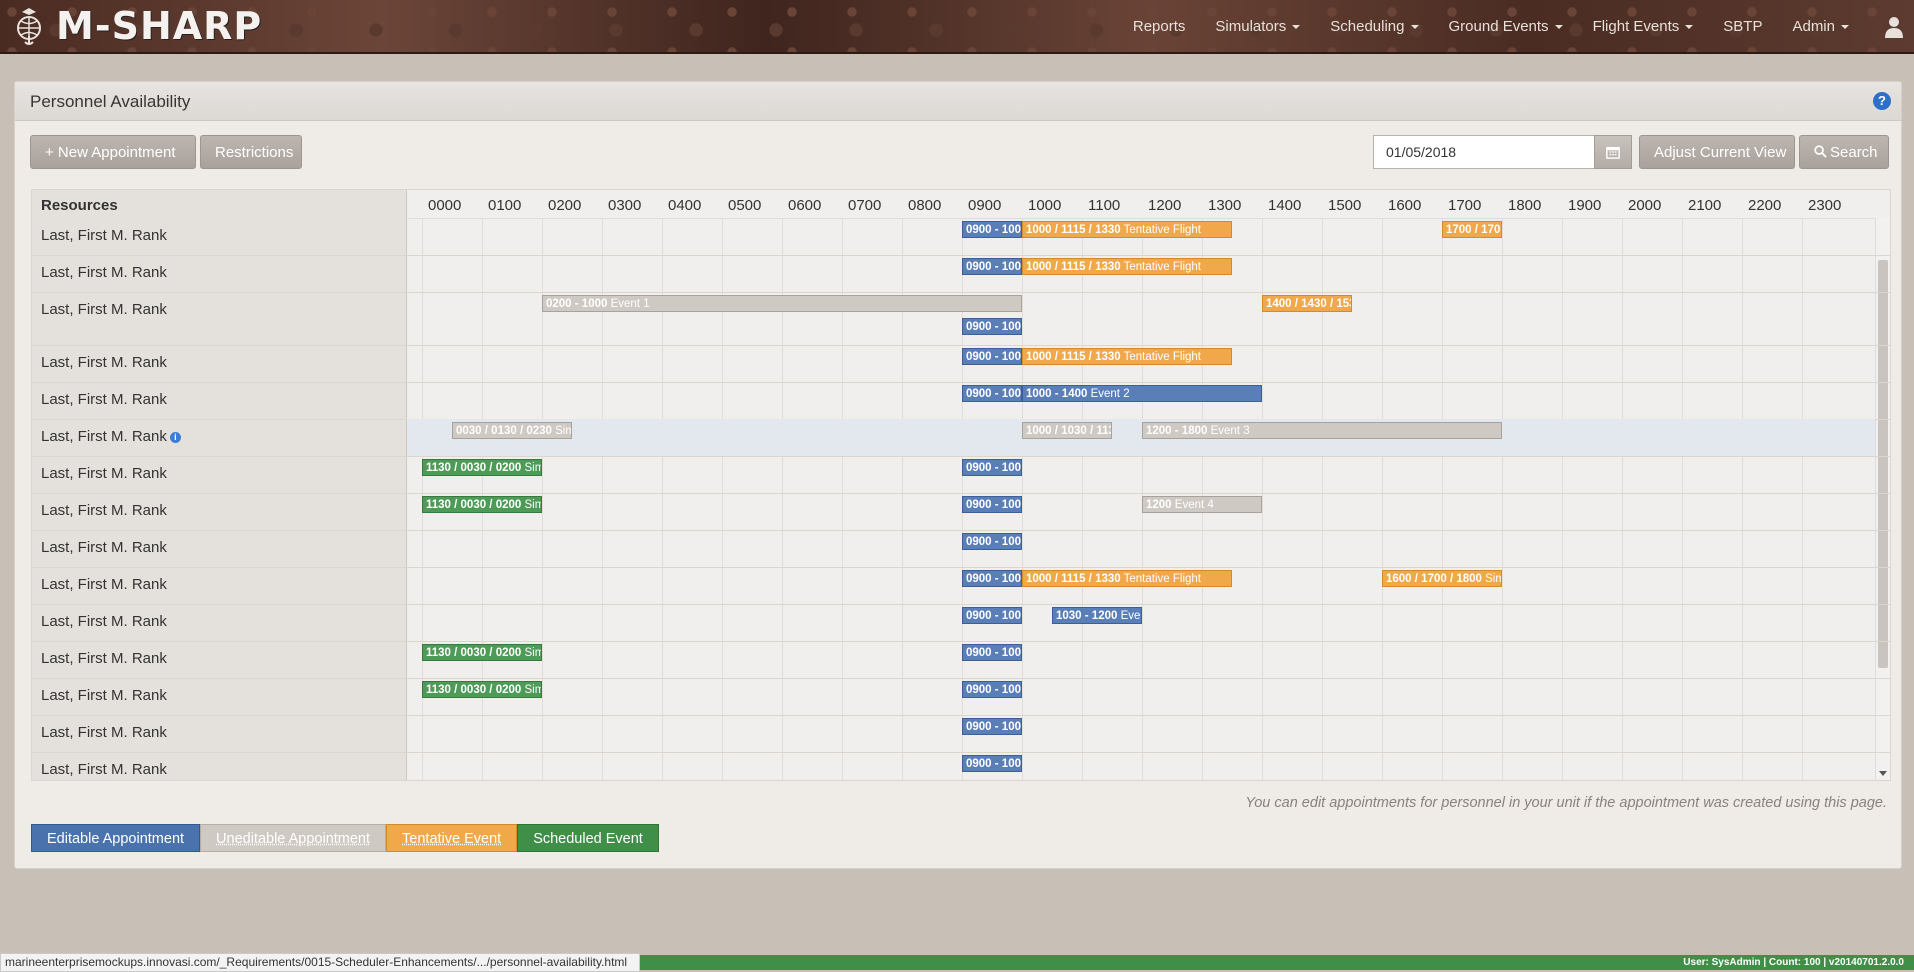 This screenshot has width=1914, height=972. I want to click on scroll-down-arrow-icon, so click(1883, 773).